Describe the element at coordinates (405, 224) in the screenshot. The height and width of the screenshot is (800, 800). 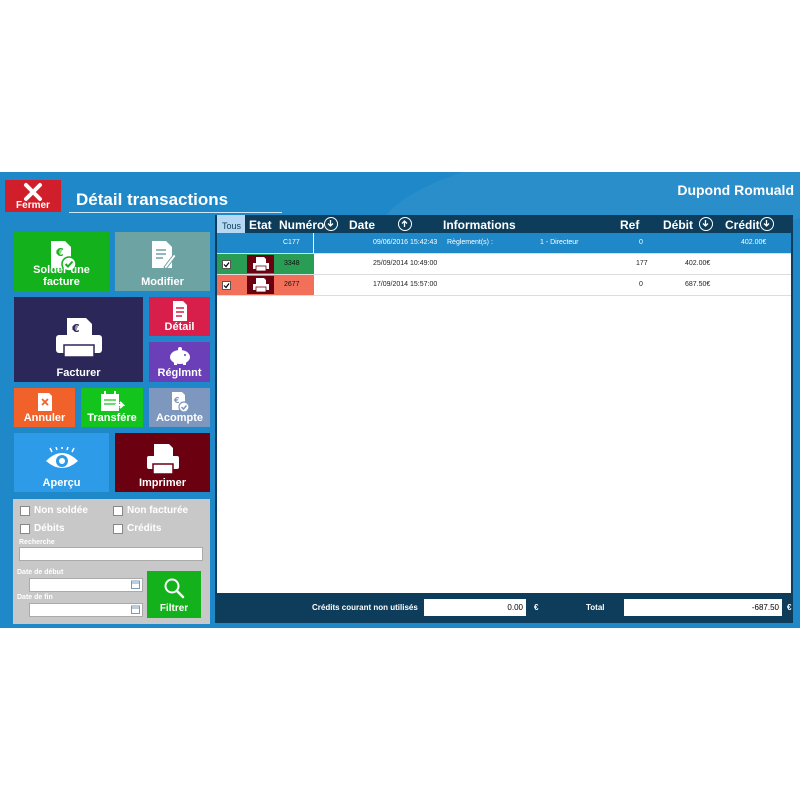
I see `sort-up-icon` at that location.